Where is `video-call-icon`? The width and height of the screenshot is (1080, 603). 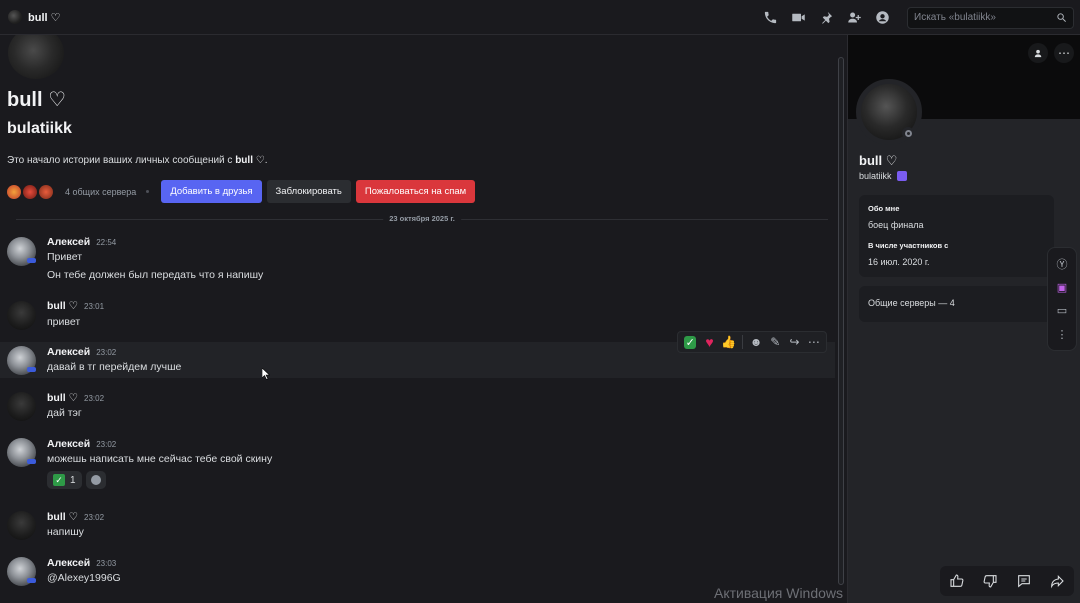
video-call-icon is located at coordinates (798, 18).